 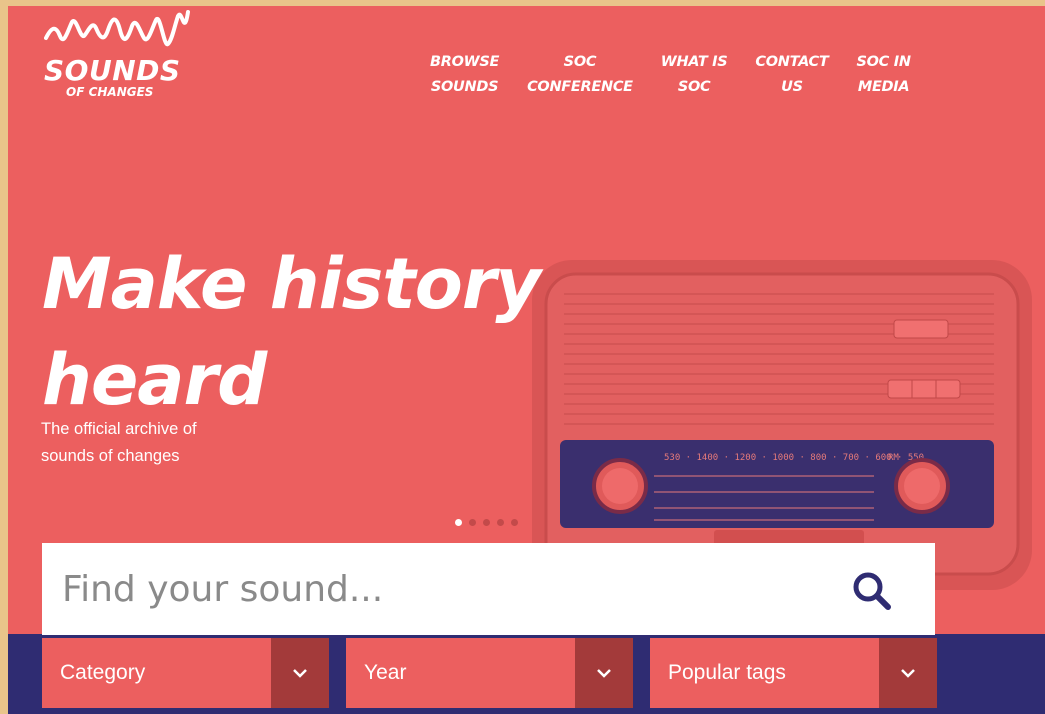 I want to click on nav-label-line2: MEDIA, so click(x=883, y=87).